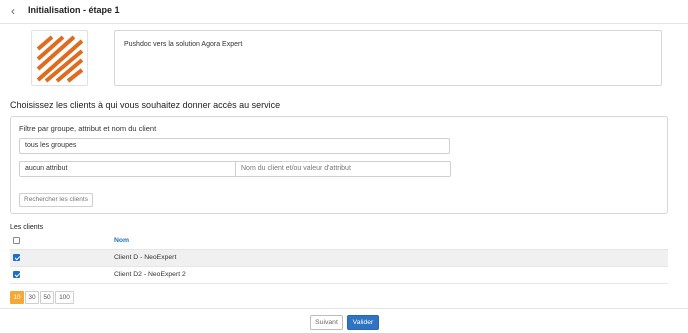 The image size is (688, 333). What do you see at coordinates (343, 169) in the screenshot?
I see `client-name-input: Nom du client et/ou valeur d'attribut` at bounding box center [343, 169].